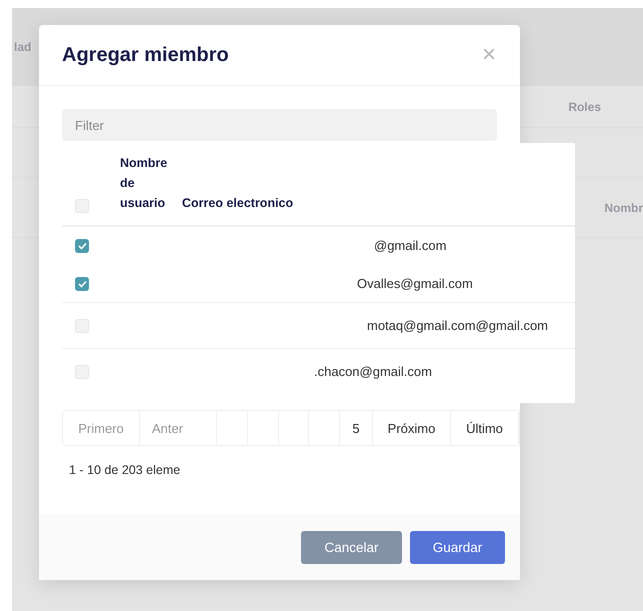  What do you see at coordinates (144, 183) in the screenshot?
I see `column-header: Nombre de usuario` at bounding box center [144, 183].